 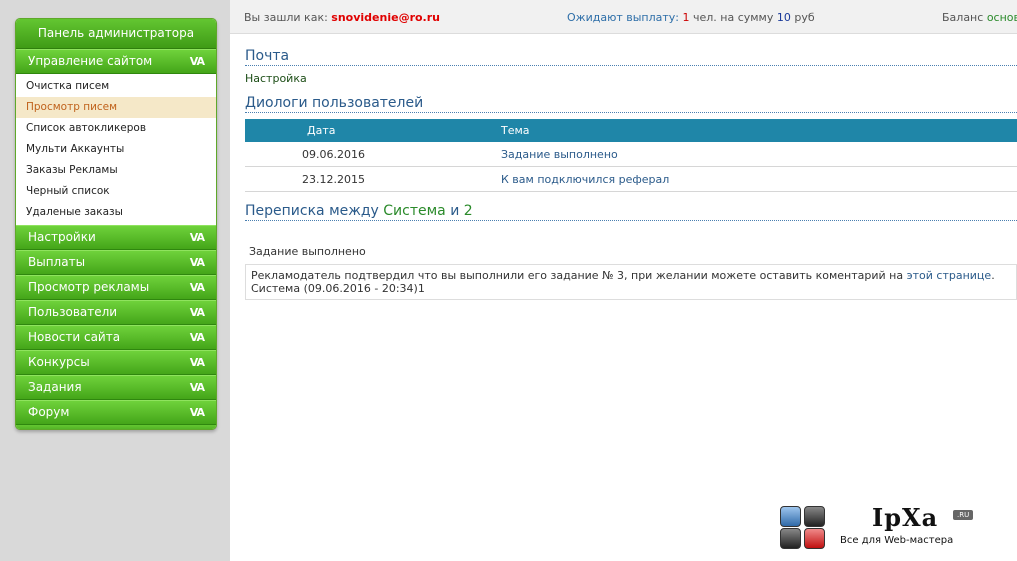 What do you see at coordinates (338, 288) in the screenshot?
I see `message-footer: Система (09.06.2016 - 20:34)1` at bounding box center [338, 288].